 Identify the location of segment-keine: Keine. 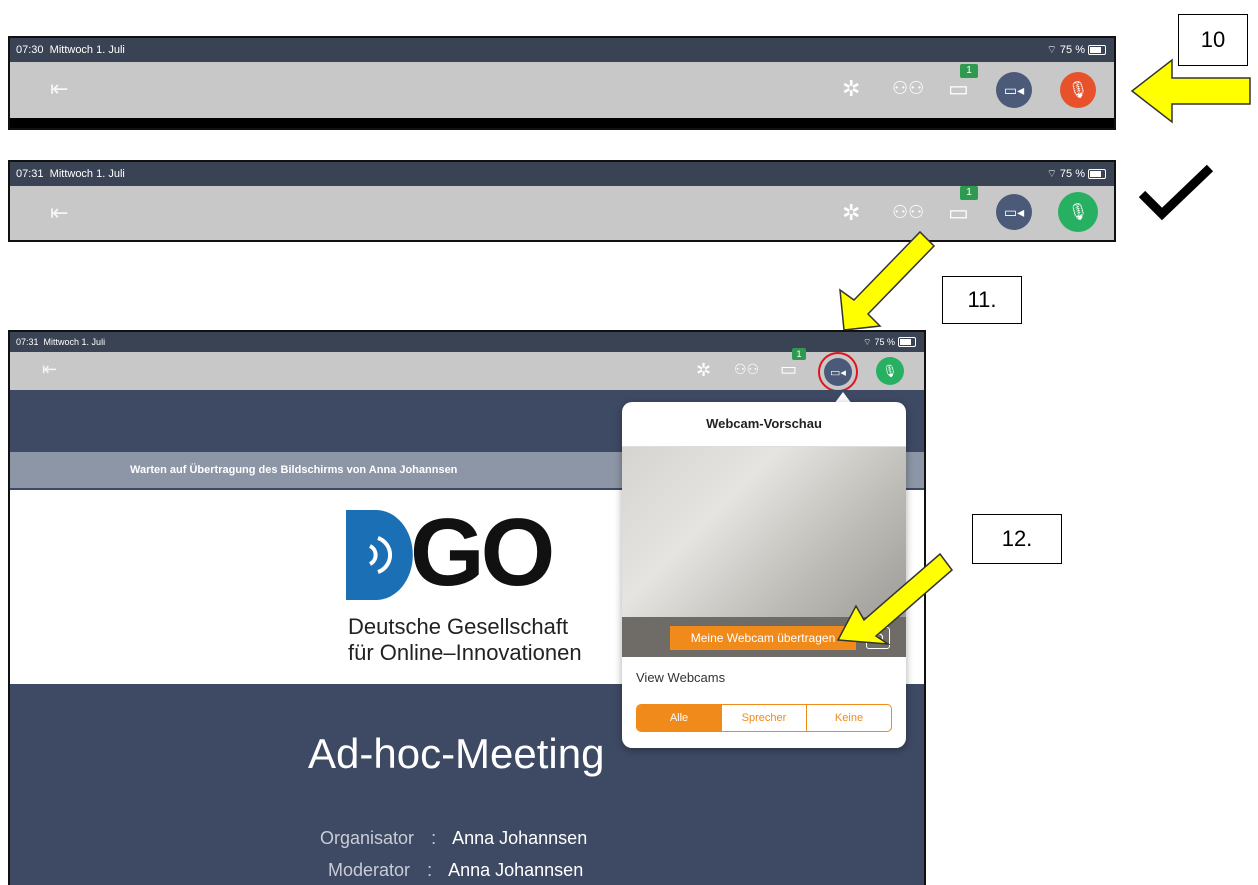
(849, 718).